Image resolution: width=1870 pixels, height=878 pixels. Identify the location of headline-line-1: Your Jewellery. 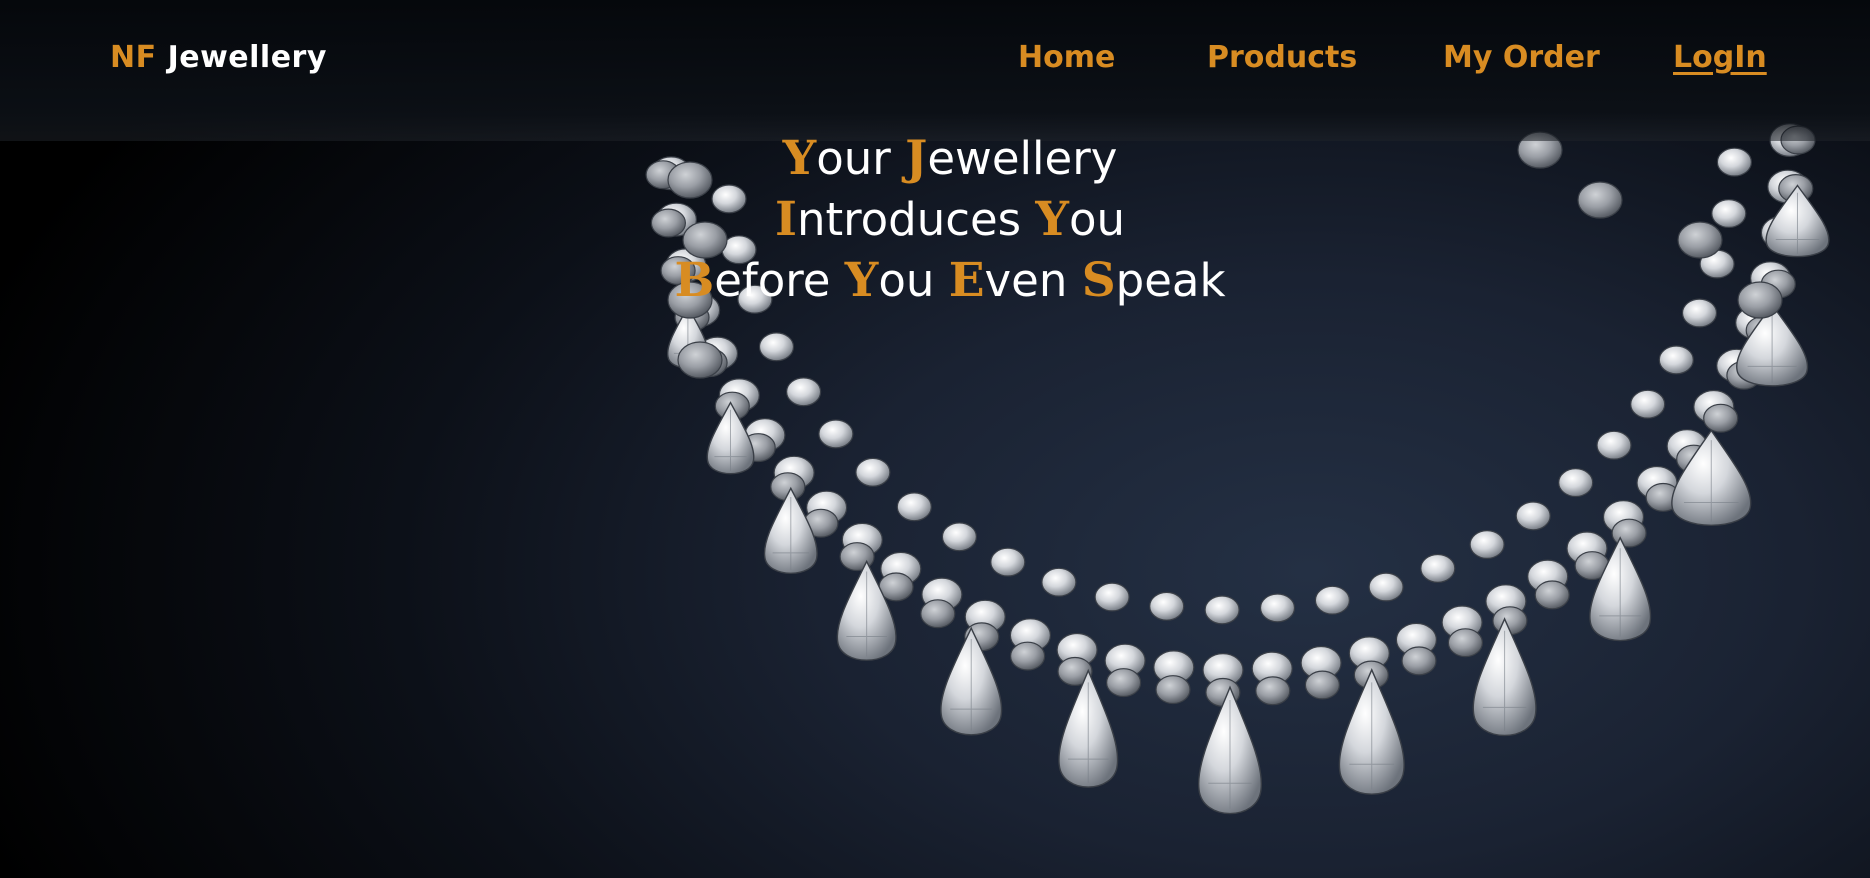
(950, 158).